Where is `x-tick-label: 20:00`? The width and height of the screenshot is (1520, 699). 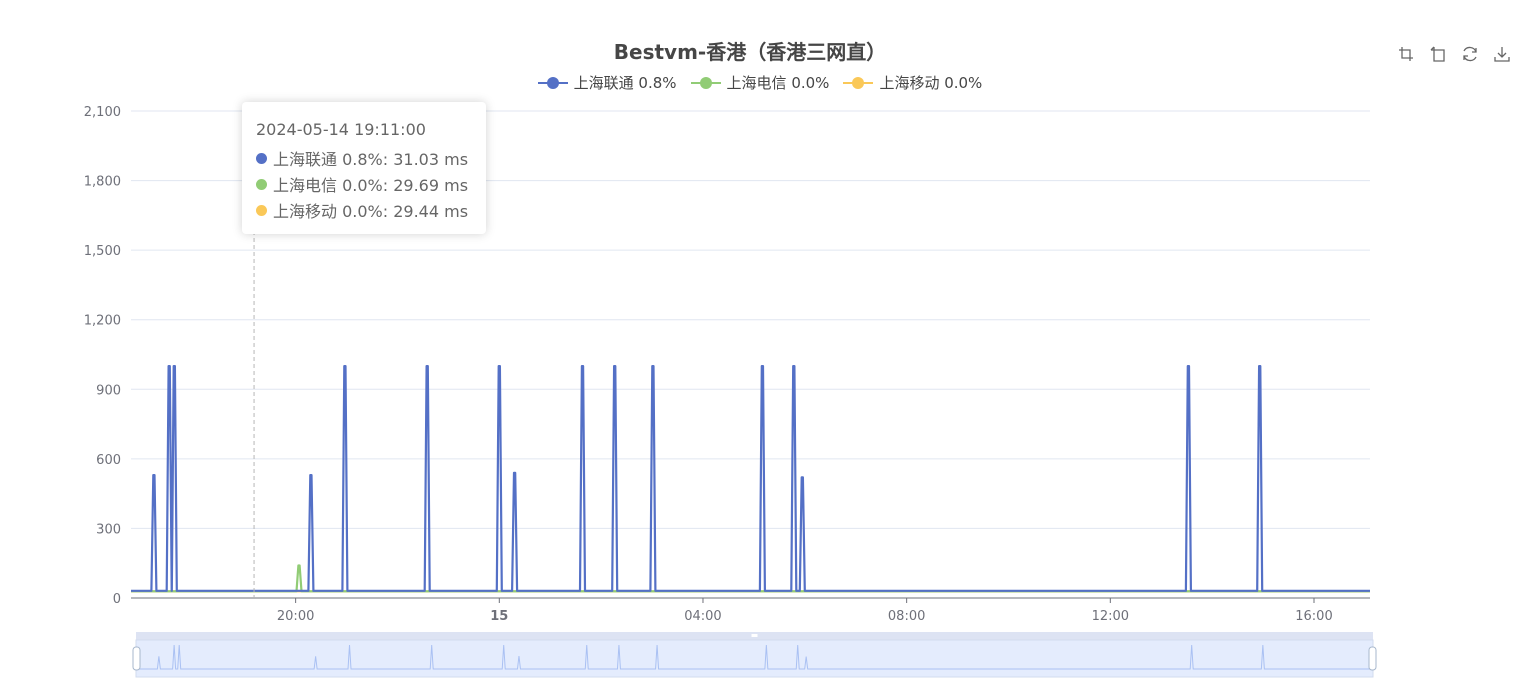 x-tick-label: 20:00 is located at coordinates (295, 616).